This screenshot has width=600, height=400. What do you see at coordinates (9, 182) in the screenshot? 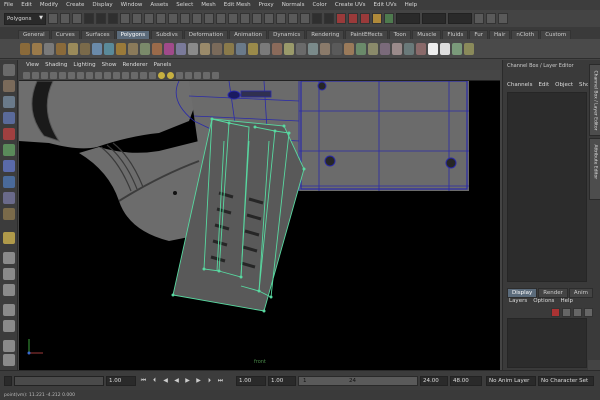
I see `soft-mod-tool-icon` at bounding box center [9, 182].